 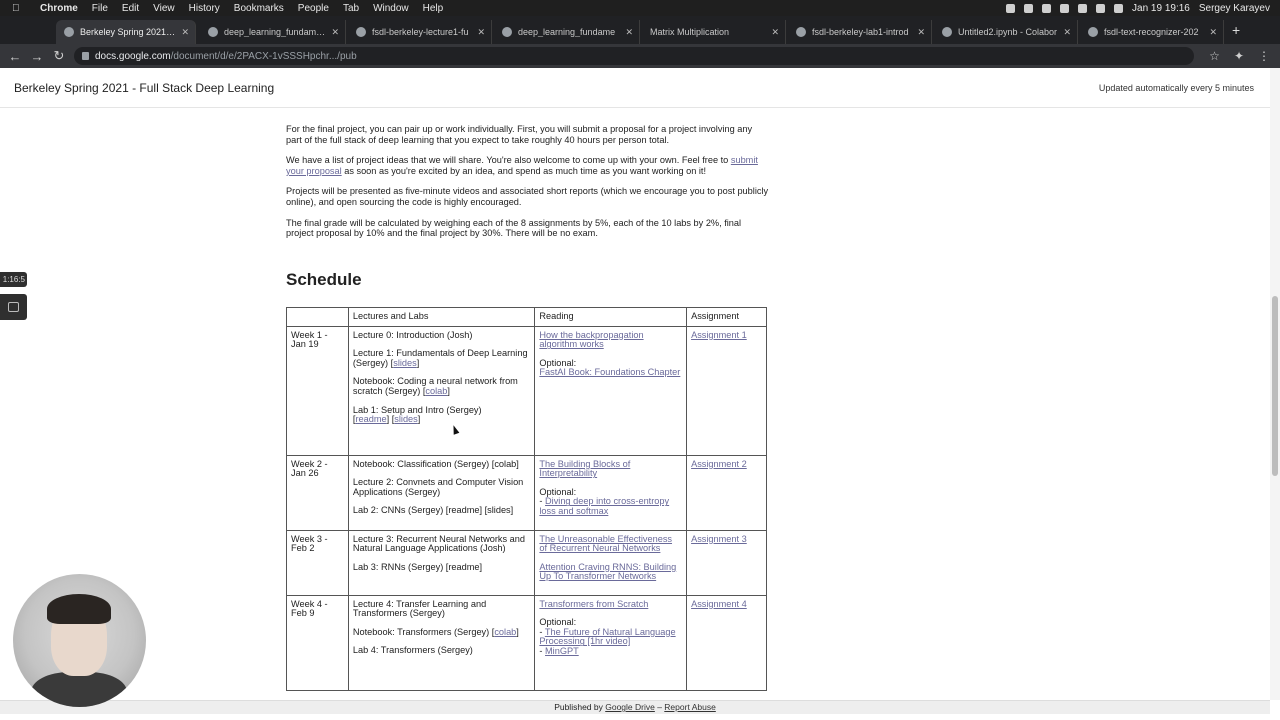 I want to click on recording-control, so click(x=13, y=307).